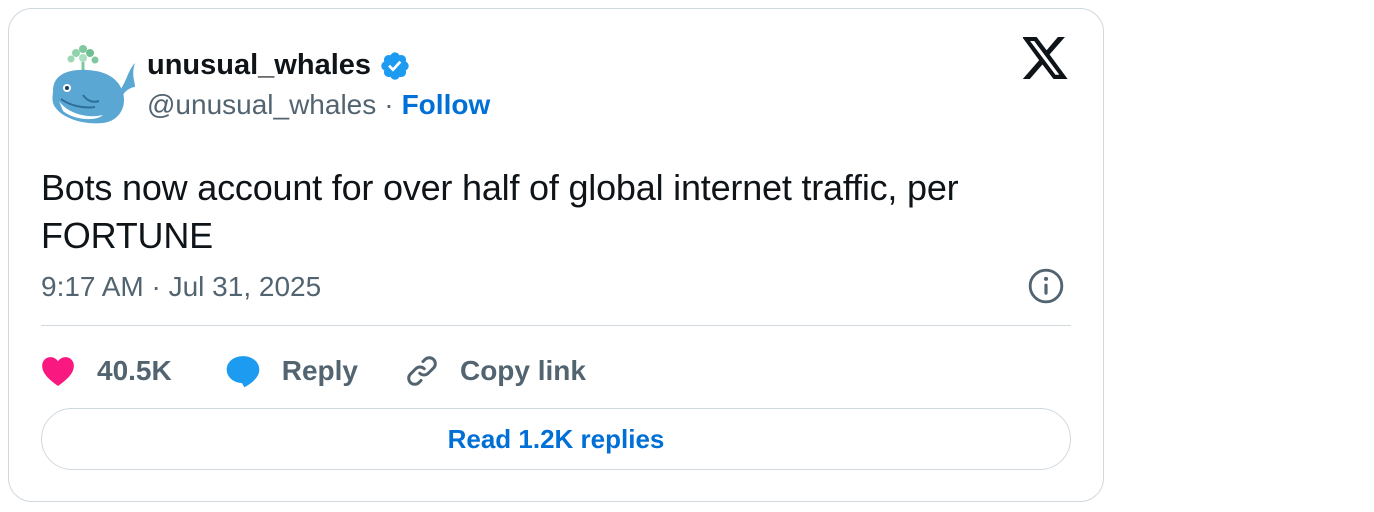  Describe the element at coordinates (422, 371) in the screenshot. I see `link-icon` at that location.